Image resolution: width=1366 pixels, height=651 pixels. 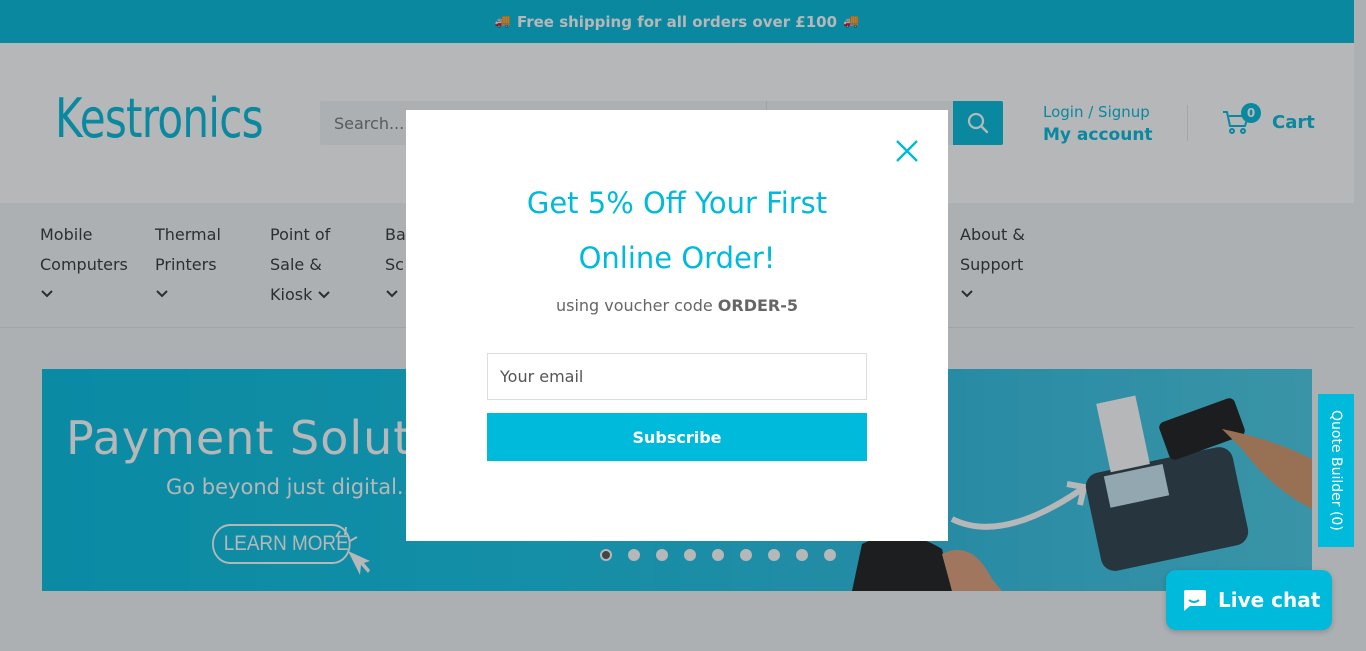 I want to click on close-icon, so click(x=907, y=151).